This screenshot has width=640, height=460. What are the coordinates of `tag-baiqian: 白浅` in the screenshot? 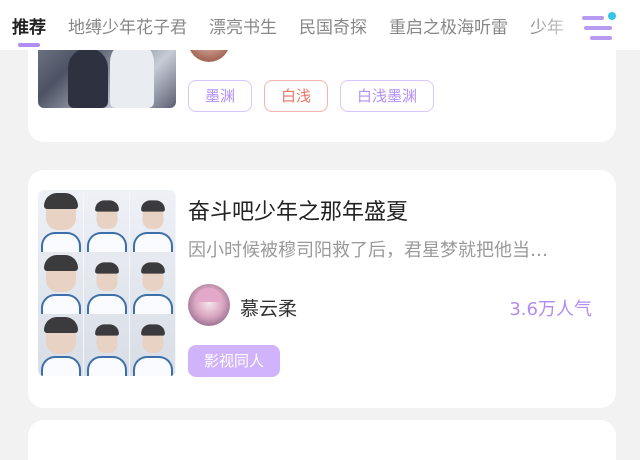 It's located at (296, 96).